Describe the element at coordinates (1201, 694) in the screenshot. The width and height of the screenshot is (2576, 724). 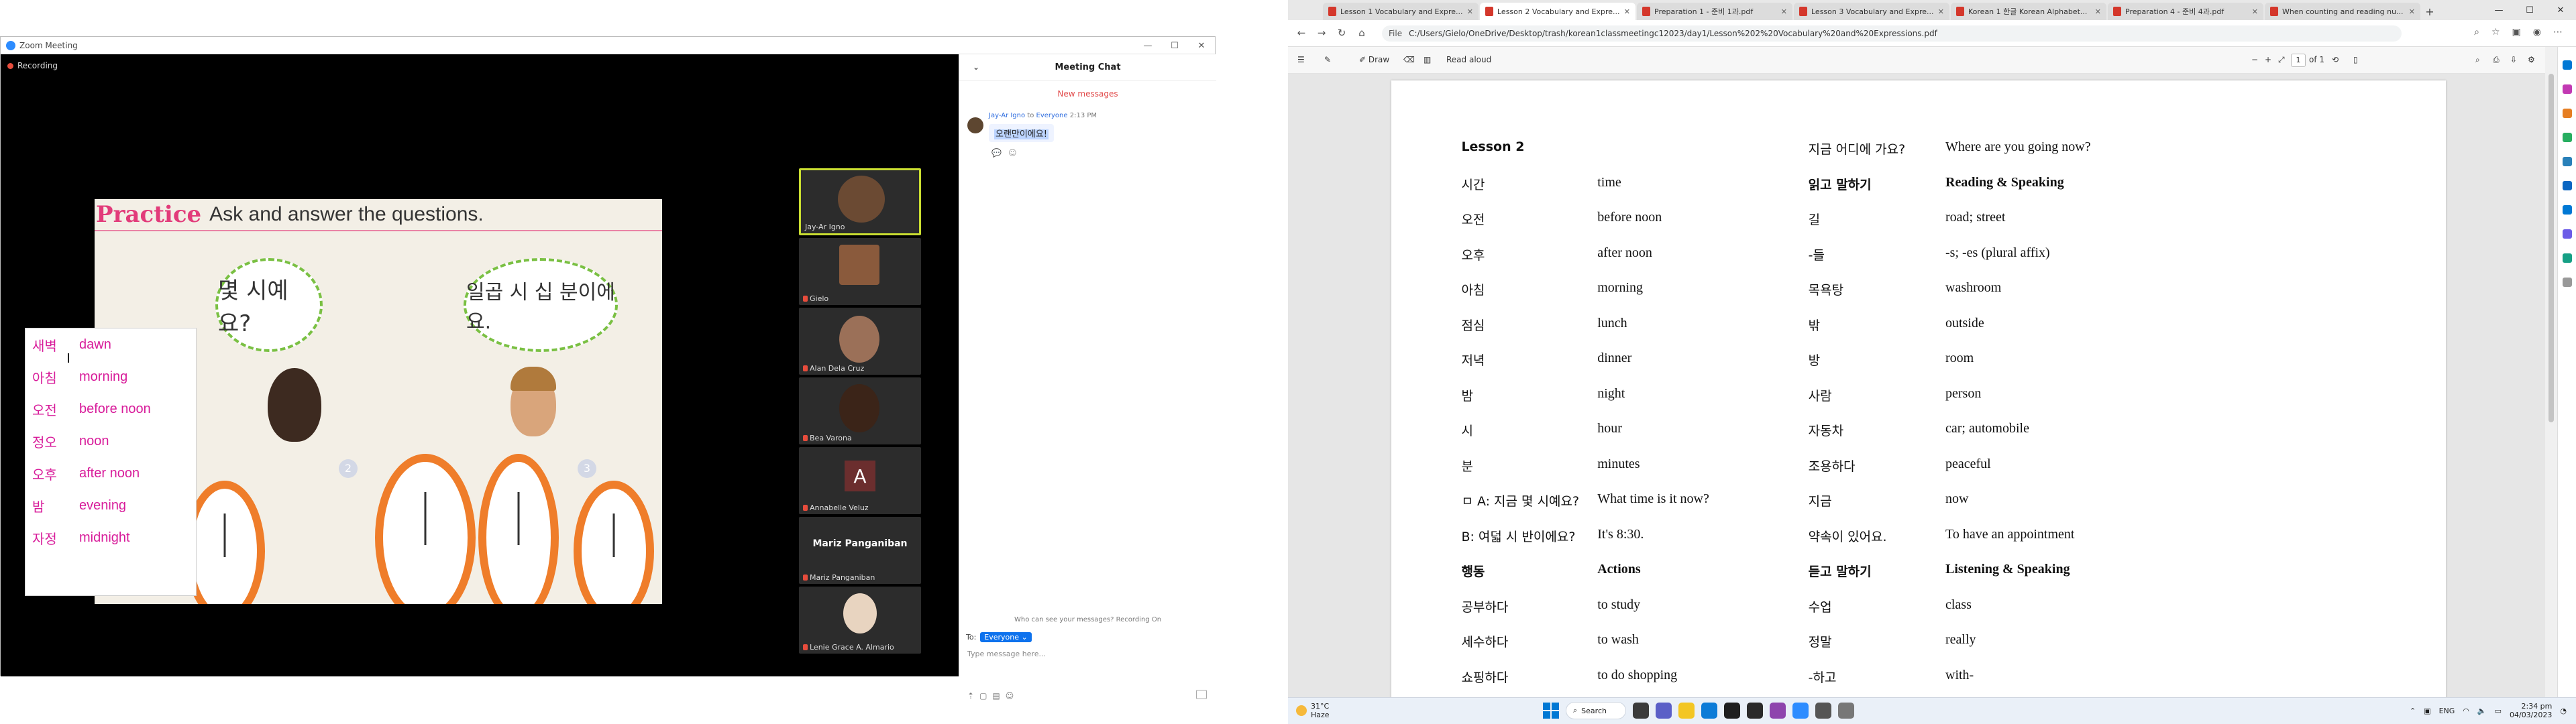
I see `send-button` at that location.